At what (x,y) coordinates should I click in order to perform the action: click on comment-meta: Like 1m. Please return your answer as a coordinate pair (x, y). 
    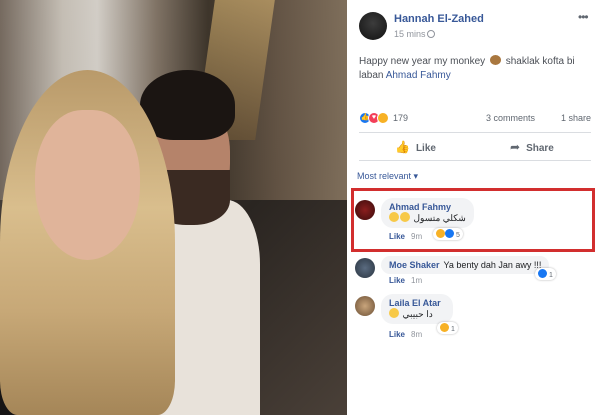
    Looking at the image, I should click on (405, 280).